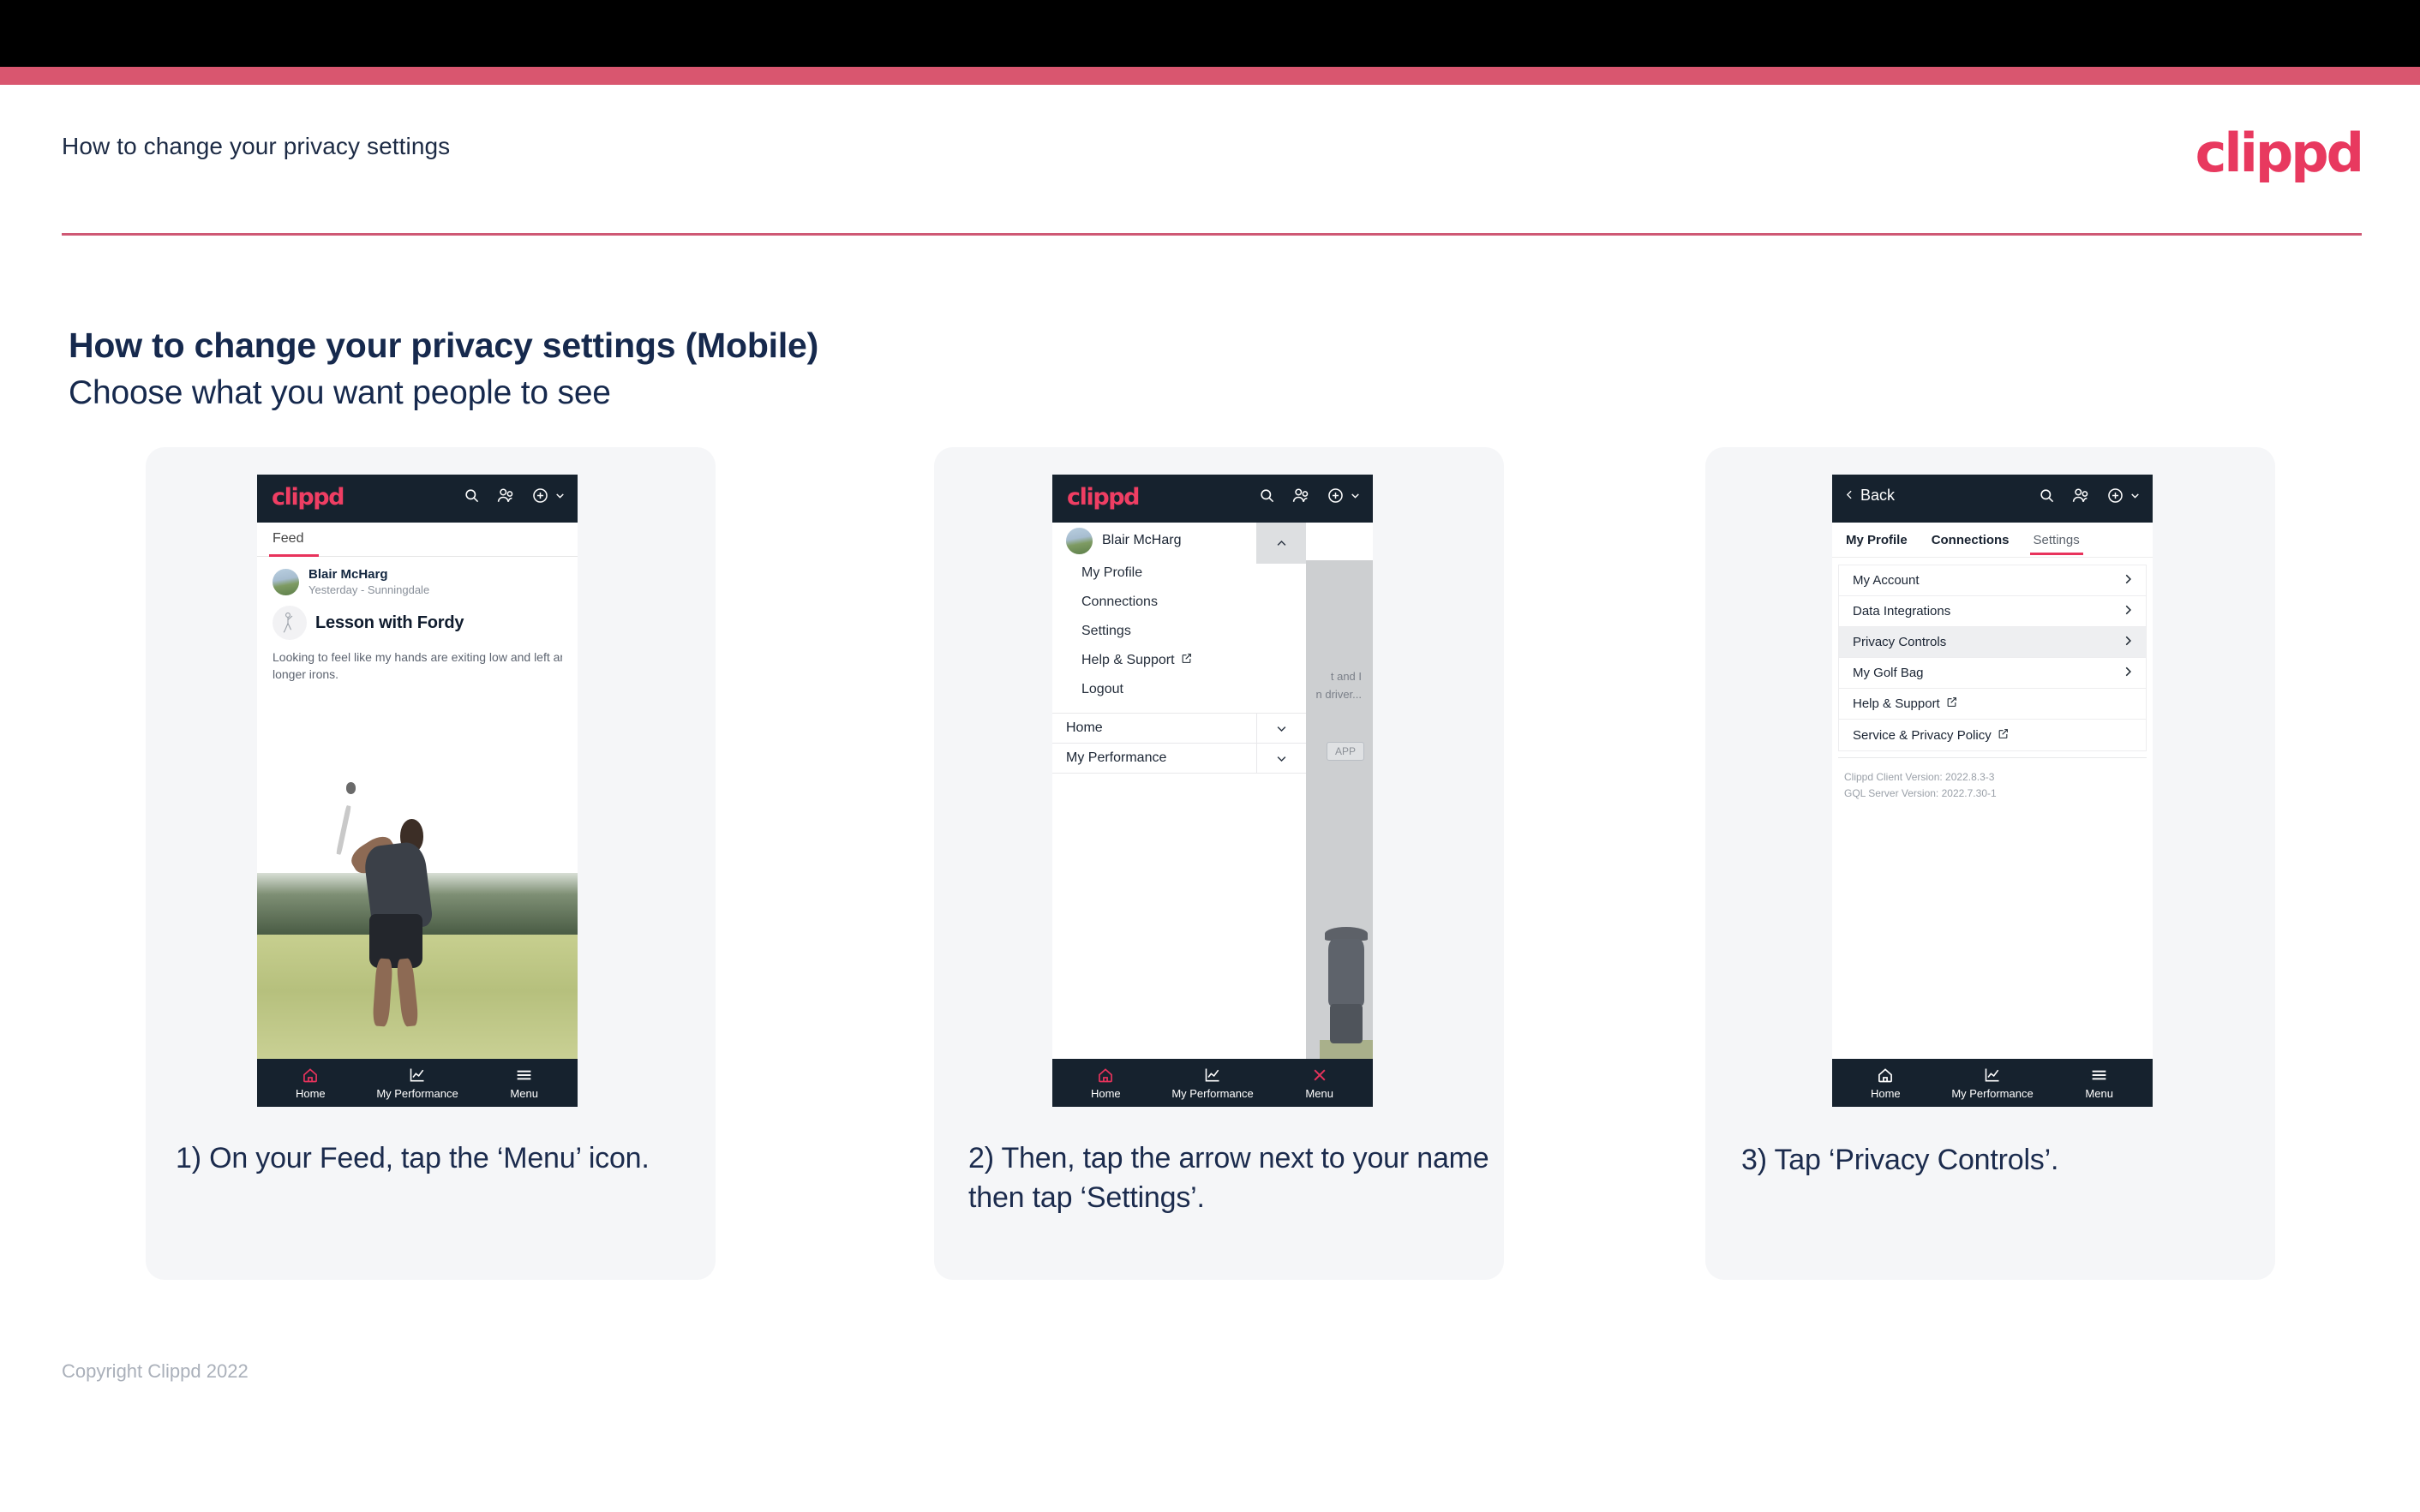 Image resolution: width=2420 pixels, height=1512 pixels. Describe the element at coordinates (1112, 572) in the screenshot. I see `drawer-item-label: My Profile` at that location.